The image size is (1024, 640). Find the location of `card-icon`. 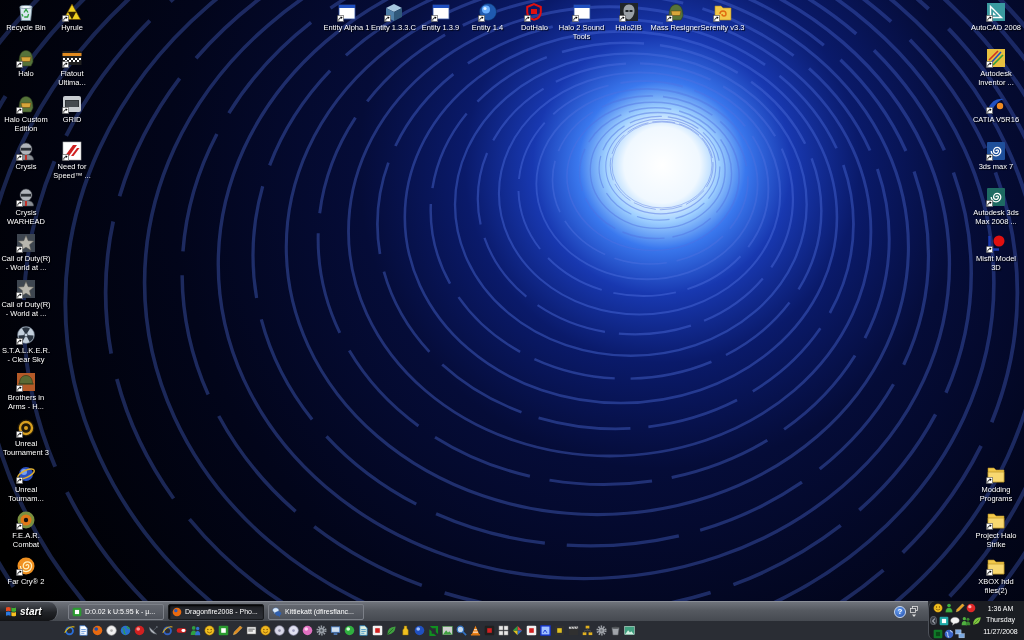

card-icon is located at coordinates (251, 630).